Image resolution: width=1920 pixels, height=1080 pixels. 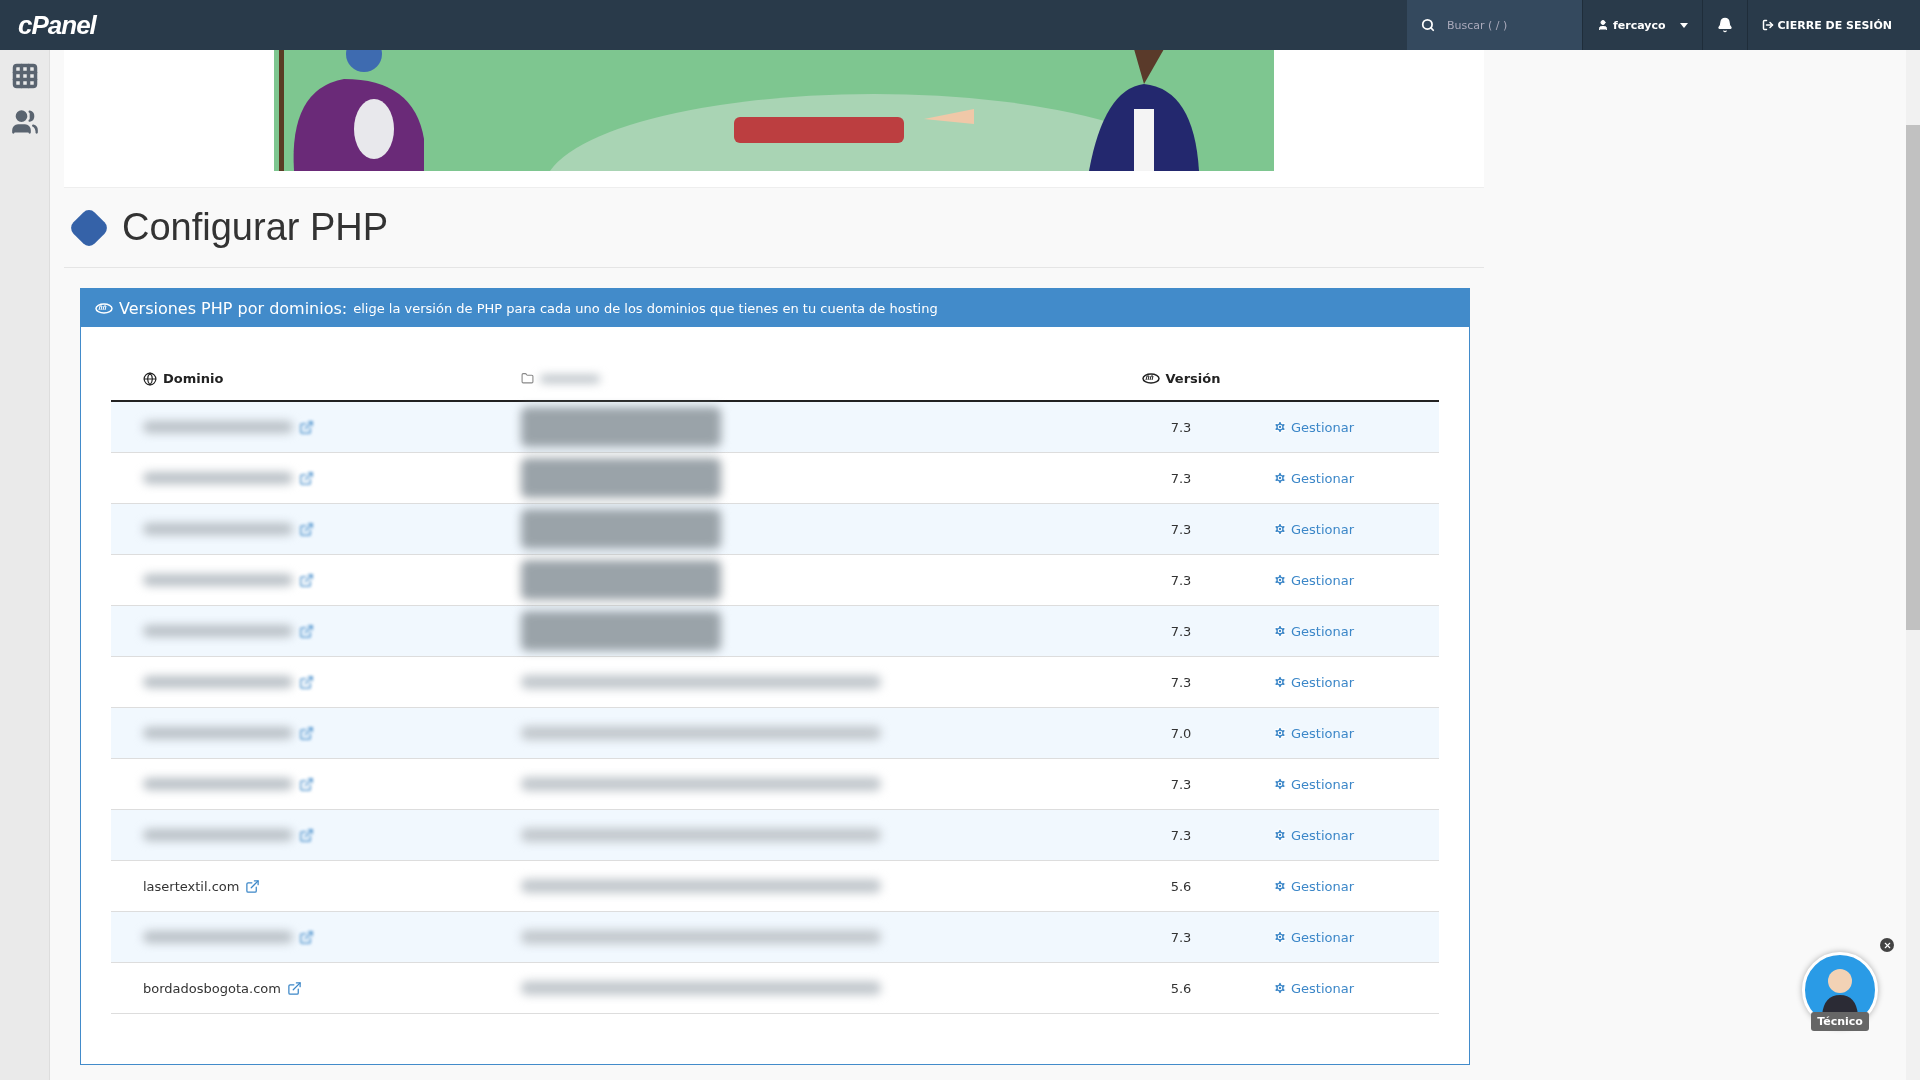 What do you see at coordinates (24, 122) in the screenshot?
I see `users-icon` at bounding box center [24, 122].